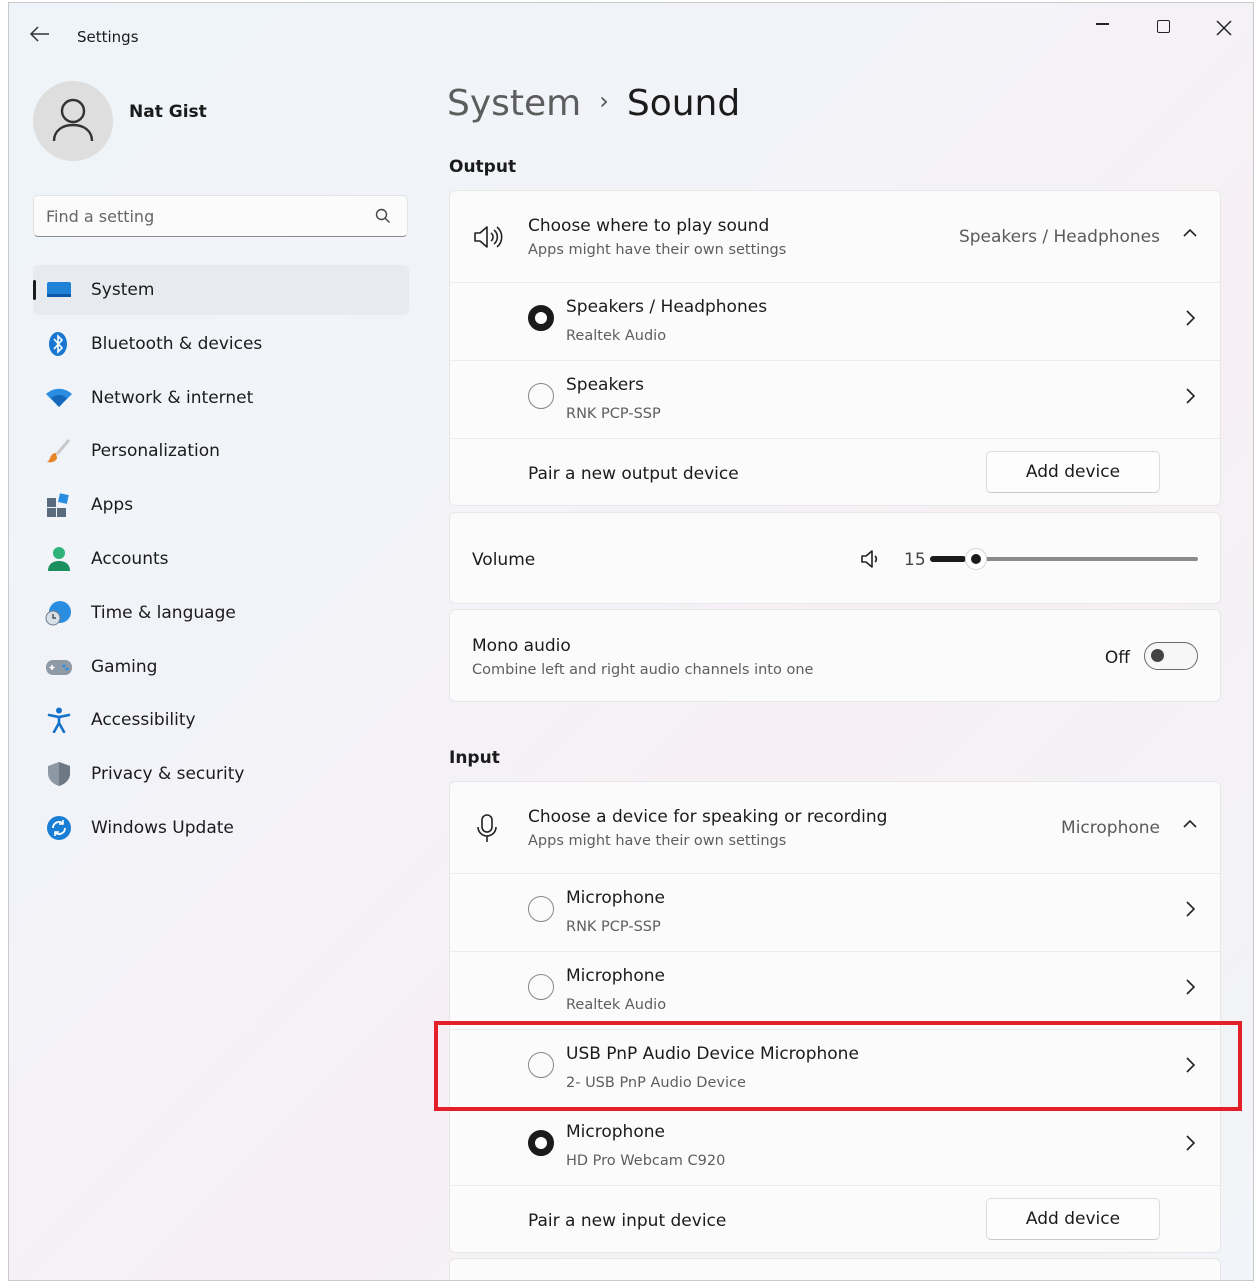  Describe the element at coordinates (172, 397) in the screenshot. I see `sidebar-item-label: Network & internet` at that location.